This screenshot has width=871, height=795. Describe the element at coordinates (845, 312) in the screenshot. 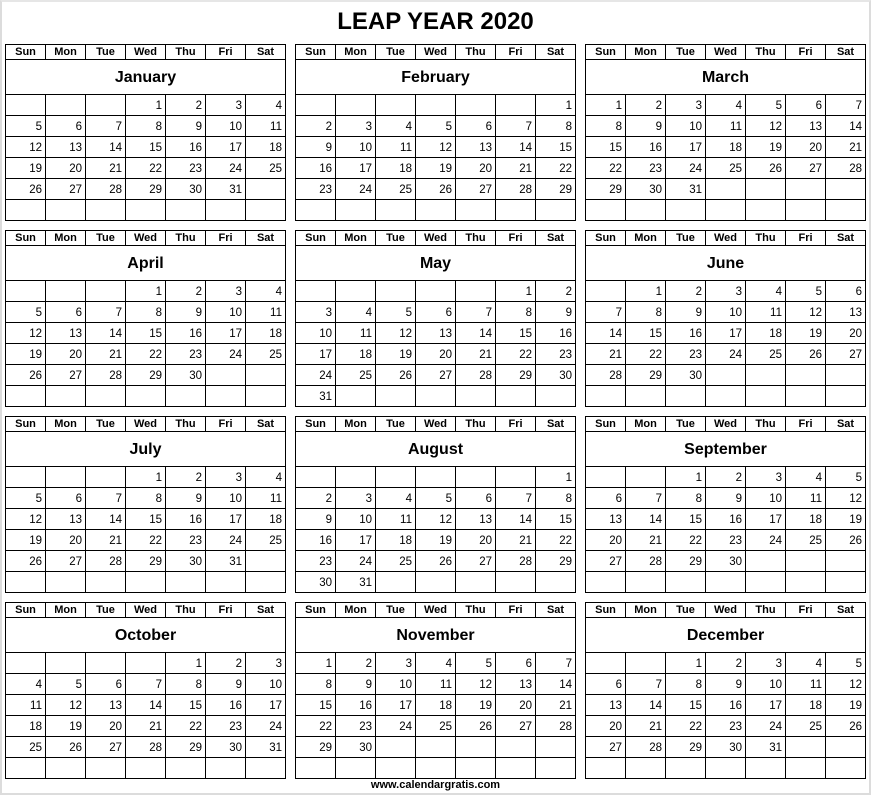

I see `day-cell: 13` at that location.